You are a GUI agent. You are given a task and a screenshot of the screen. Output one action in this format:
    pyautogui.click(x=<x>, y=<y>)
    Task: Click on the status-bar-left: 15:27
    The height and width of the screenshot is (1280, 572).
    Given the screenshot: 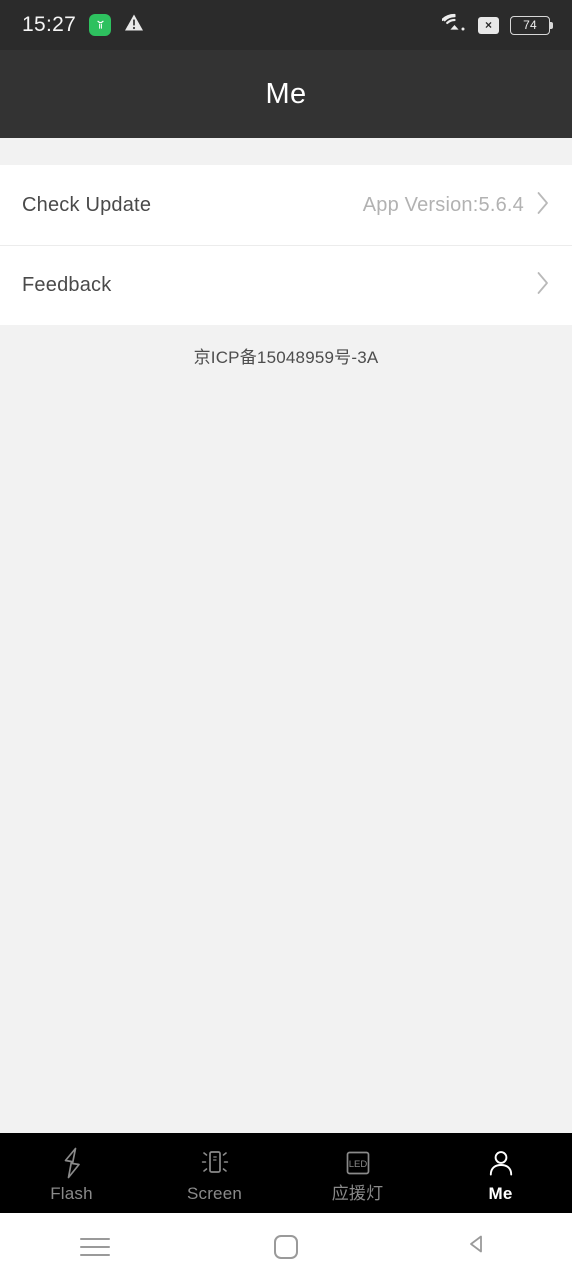 What is the action you would take?
    pyautogui.click(x=83, y=25)
    